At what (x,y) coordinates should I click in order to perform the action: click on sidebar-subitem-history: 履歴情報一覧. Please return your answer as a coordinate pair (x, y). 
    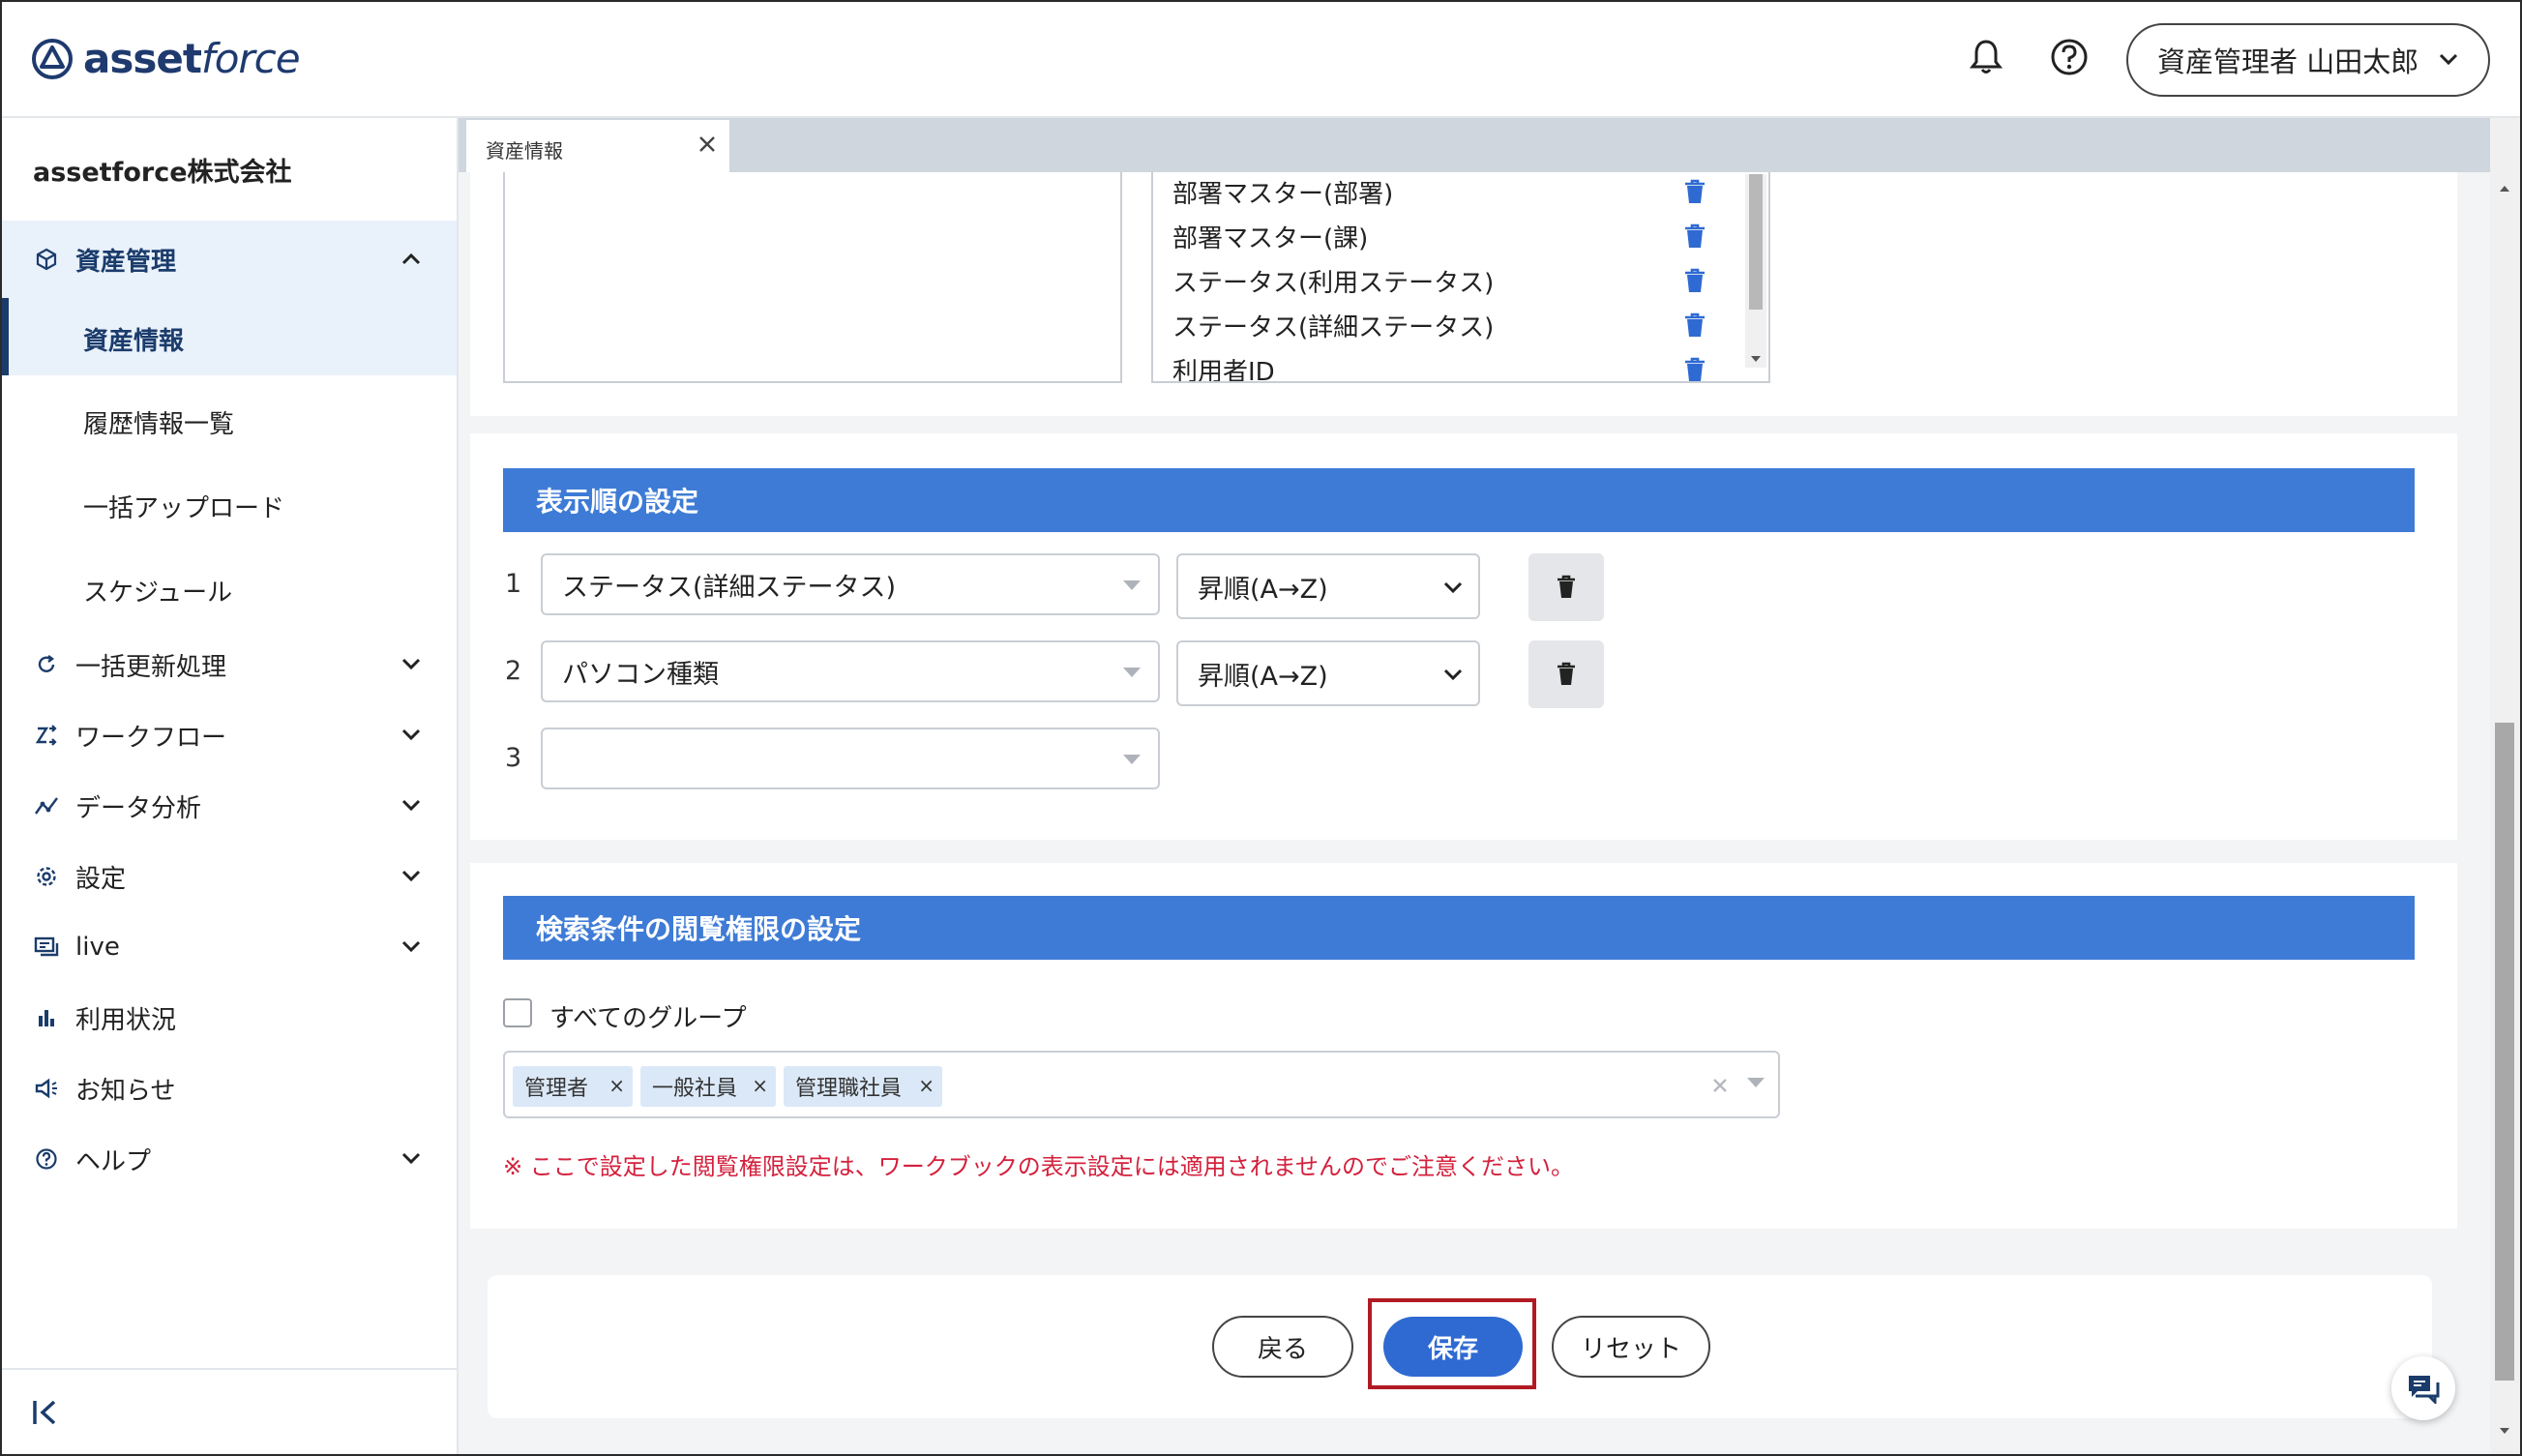
    Looking at the image, I should click on (230, 420).